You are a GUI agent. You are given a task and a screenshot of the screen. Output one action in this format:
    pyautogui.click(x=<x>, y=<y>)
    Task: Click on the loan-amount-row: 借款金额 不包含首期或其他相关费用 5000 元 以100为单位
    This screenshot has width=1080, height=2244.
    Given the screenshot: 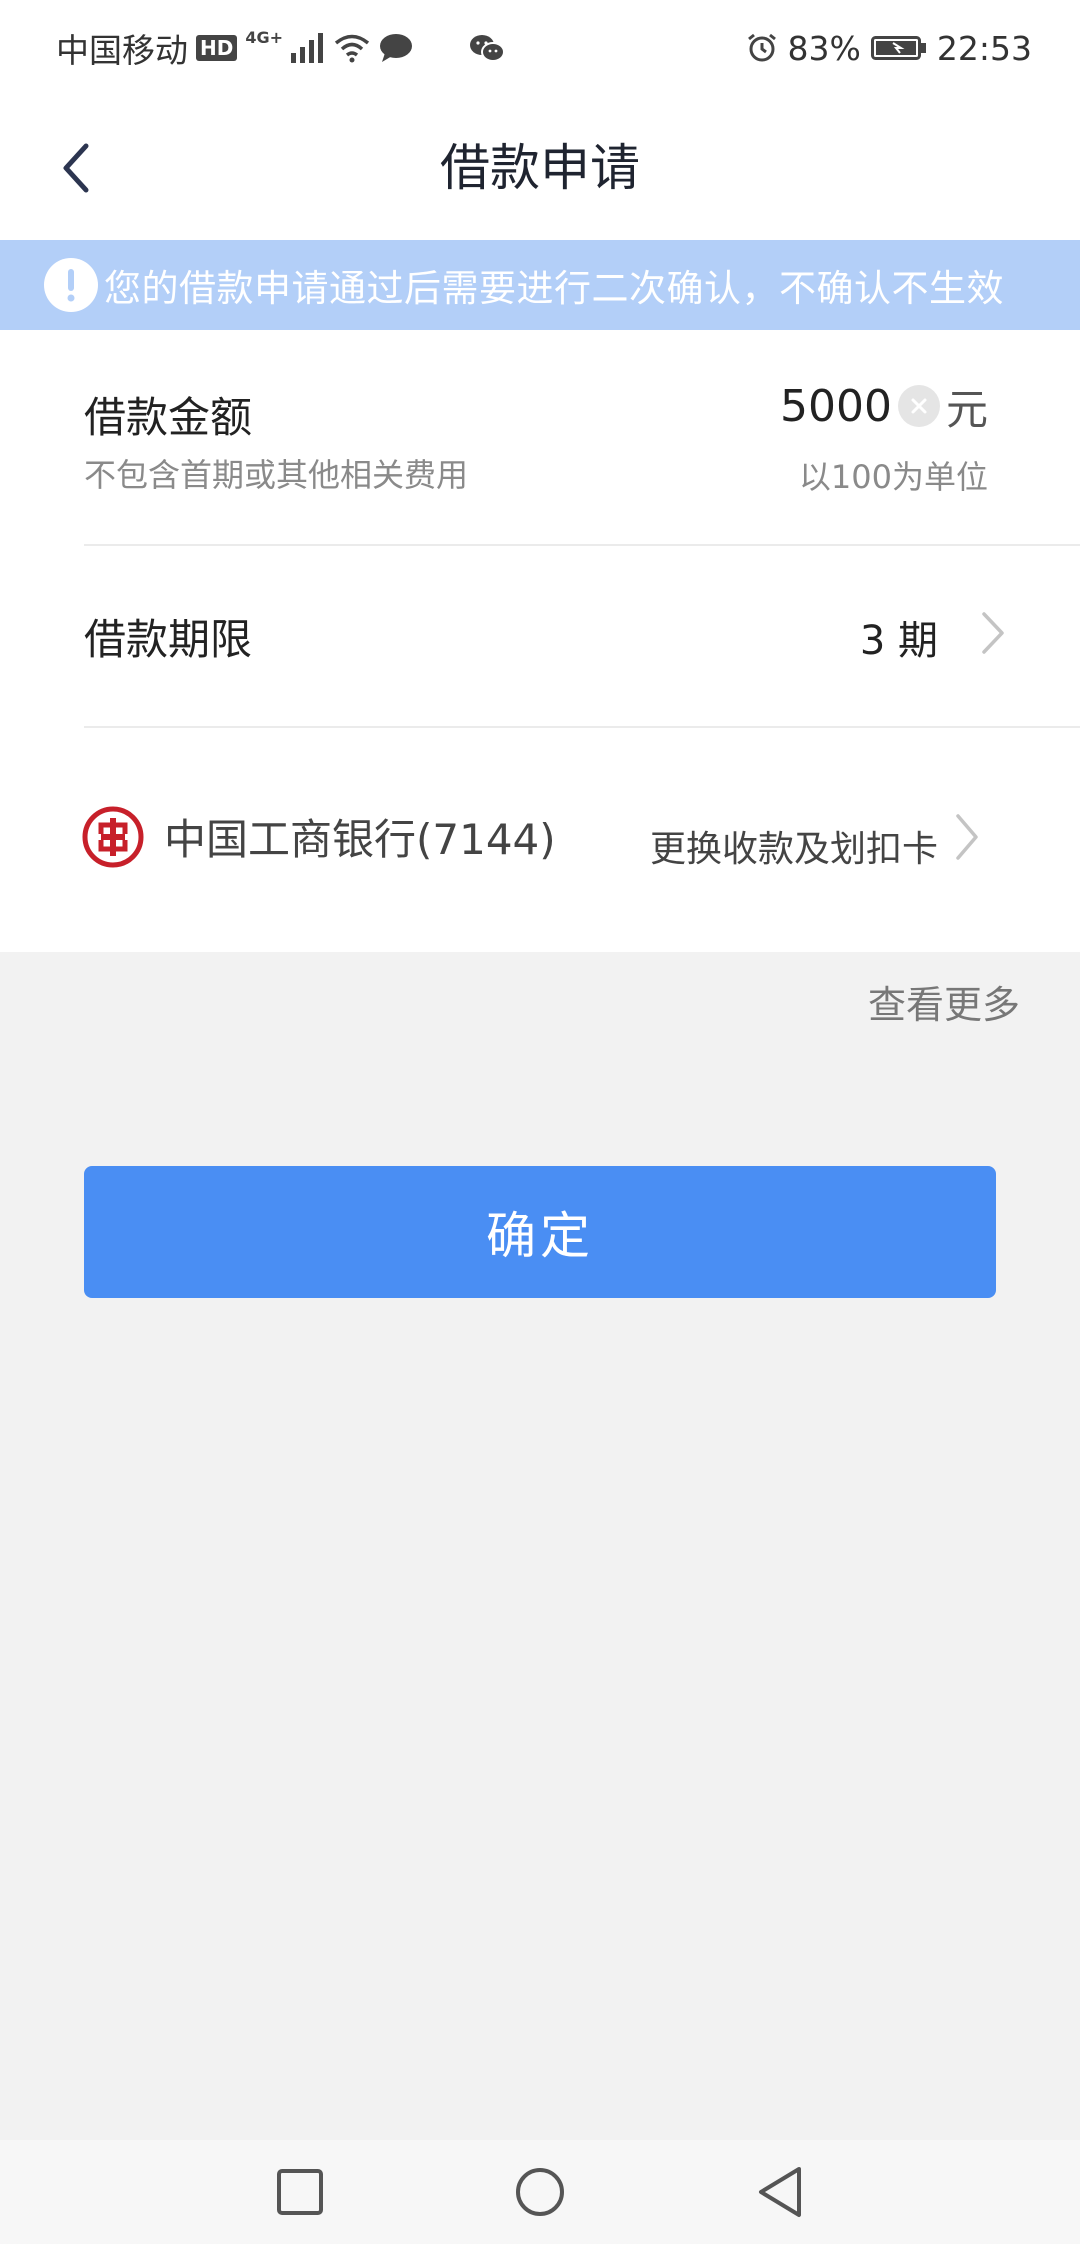 What is the action you would take?
    pyautogui.click(x=540, y=437)
    